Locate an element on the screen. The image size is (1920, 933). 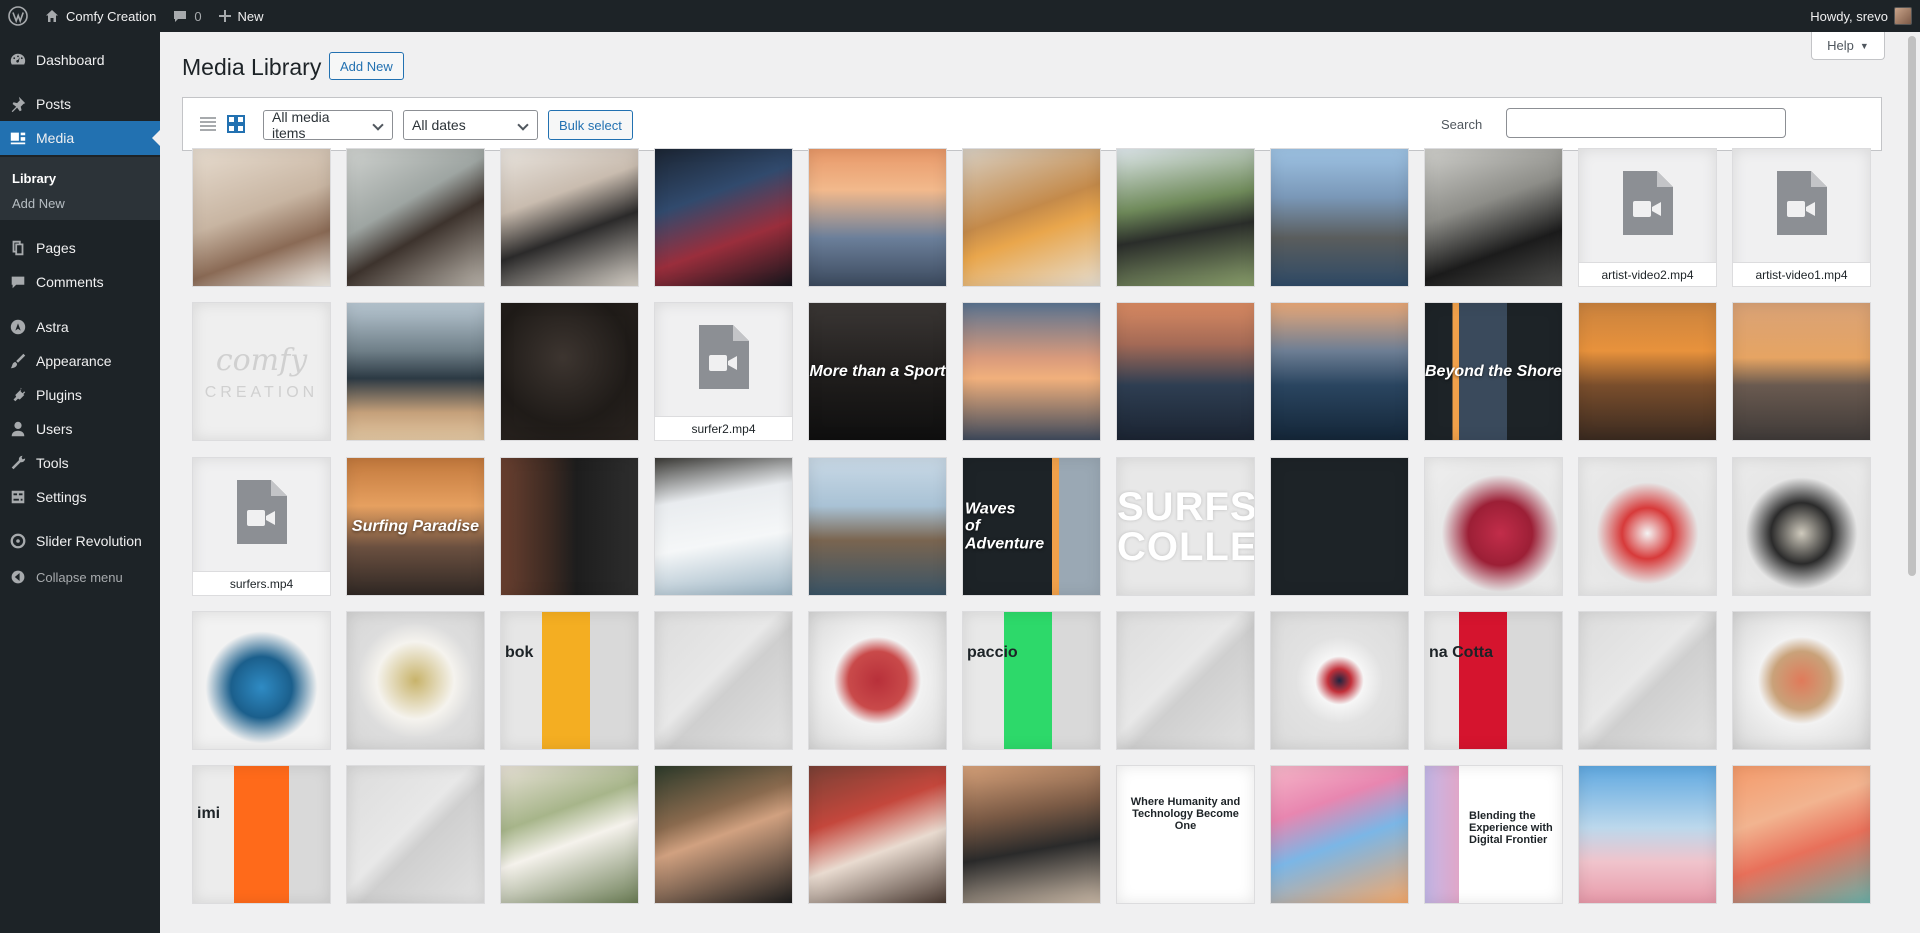
list-view-icon is located at coordinates (208, 124).